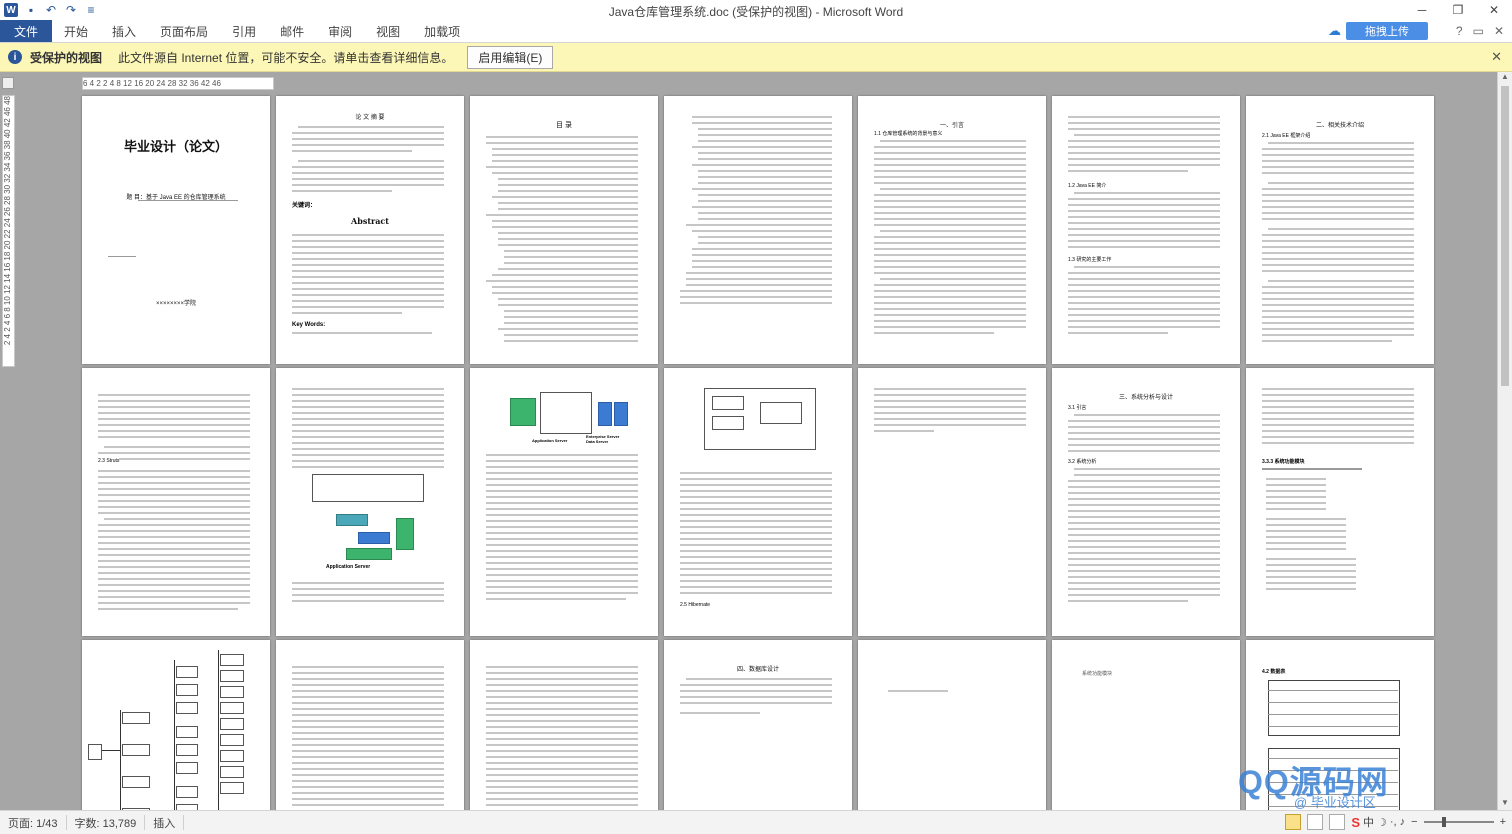 This screenshot has width=1512, height=834. I want to click on page-chapter-4: 四、数据库设计, so click(758, 725).